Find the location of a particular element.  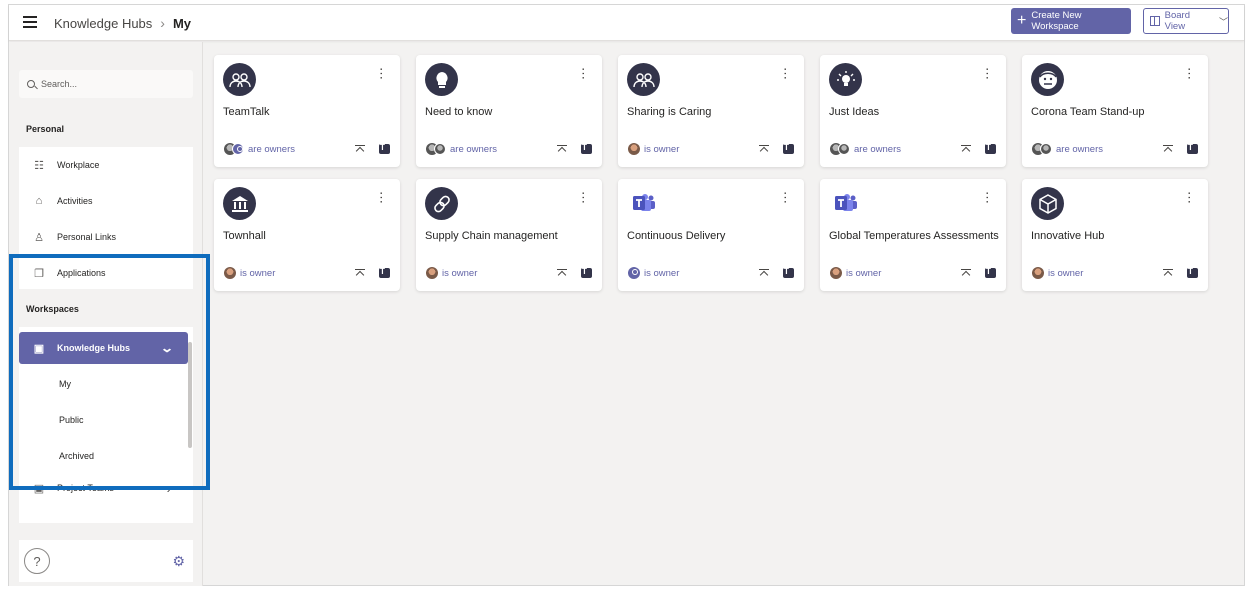

workspace-card: ⋯ Continuous Delivery is owner is located at coordinates (711, 235).